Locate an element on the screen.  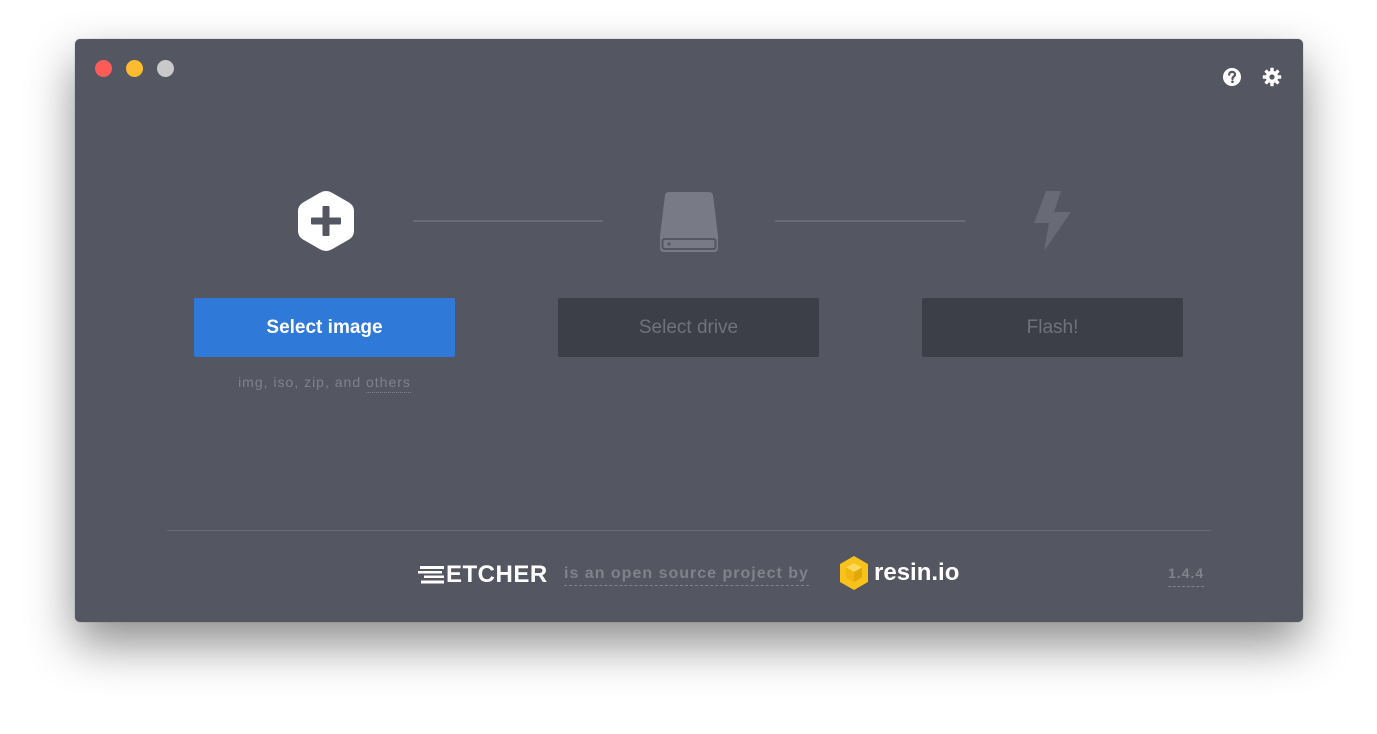
supported-formats: img, iso, zip, and others is located at coordinates (324, 383).